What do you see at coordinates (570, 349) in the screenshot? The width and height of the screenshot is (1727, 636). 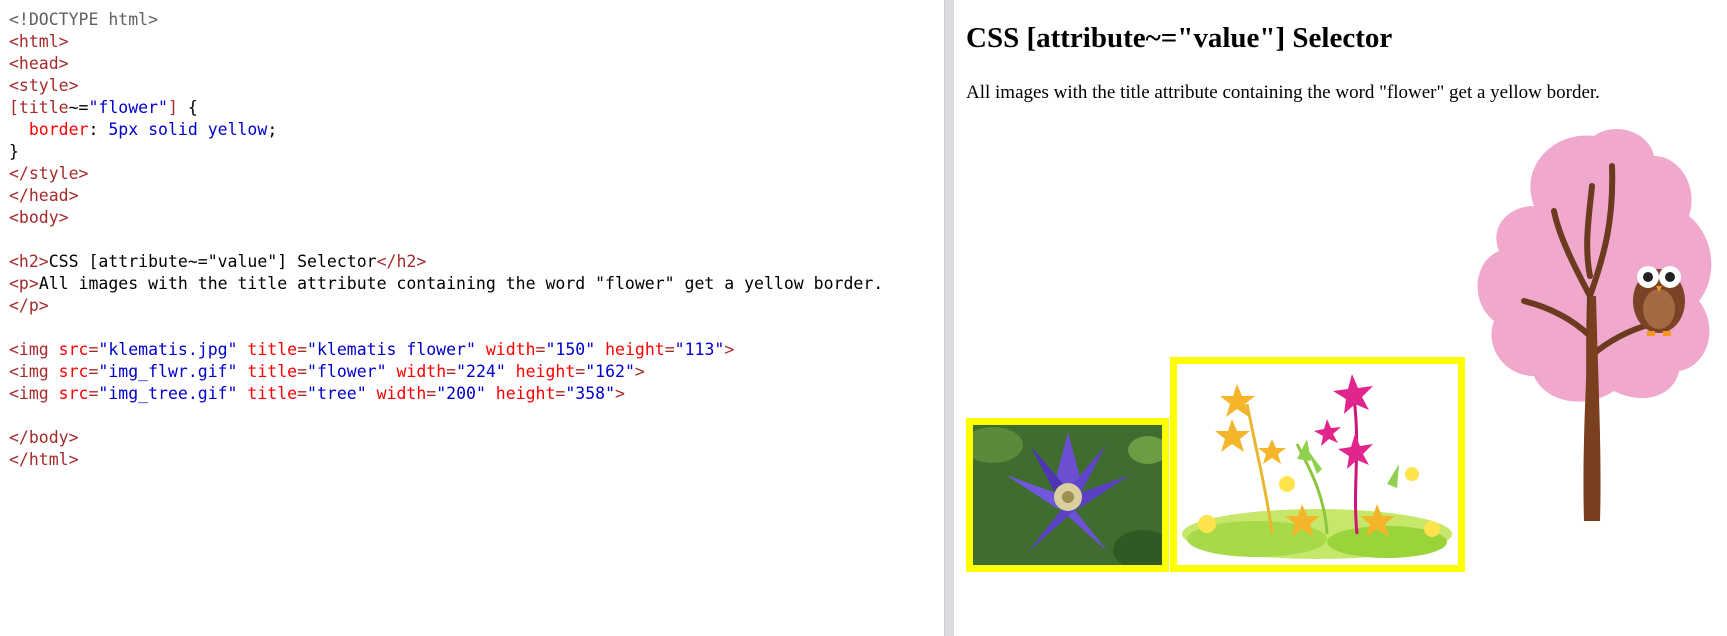 I see `code-token: "150"` at bounding box center [570, 349].